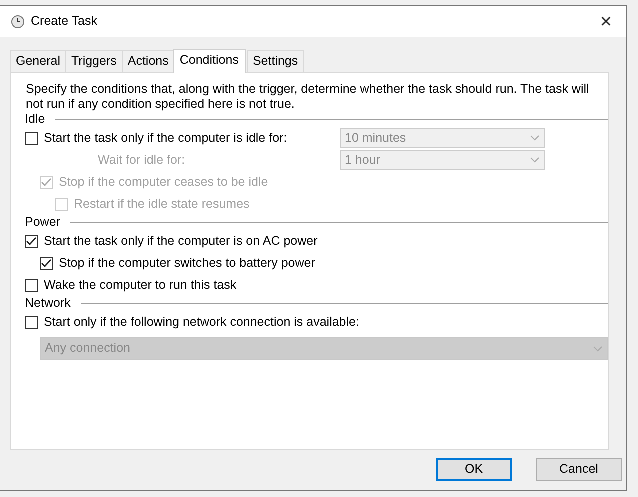  What do you see at coordinates (18, 21) in the screenshot?
I see `clock-icon` at bounding box center [18, 21].